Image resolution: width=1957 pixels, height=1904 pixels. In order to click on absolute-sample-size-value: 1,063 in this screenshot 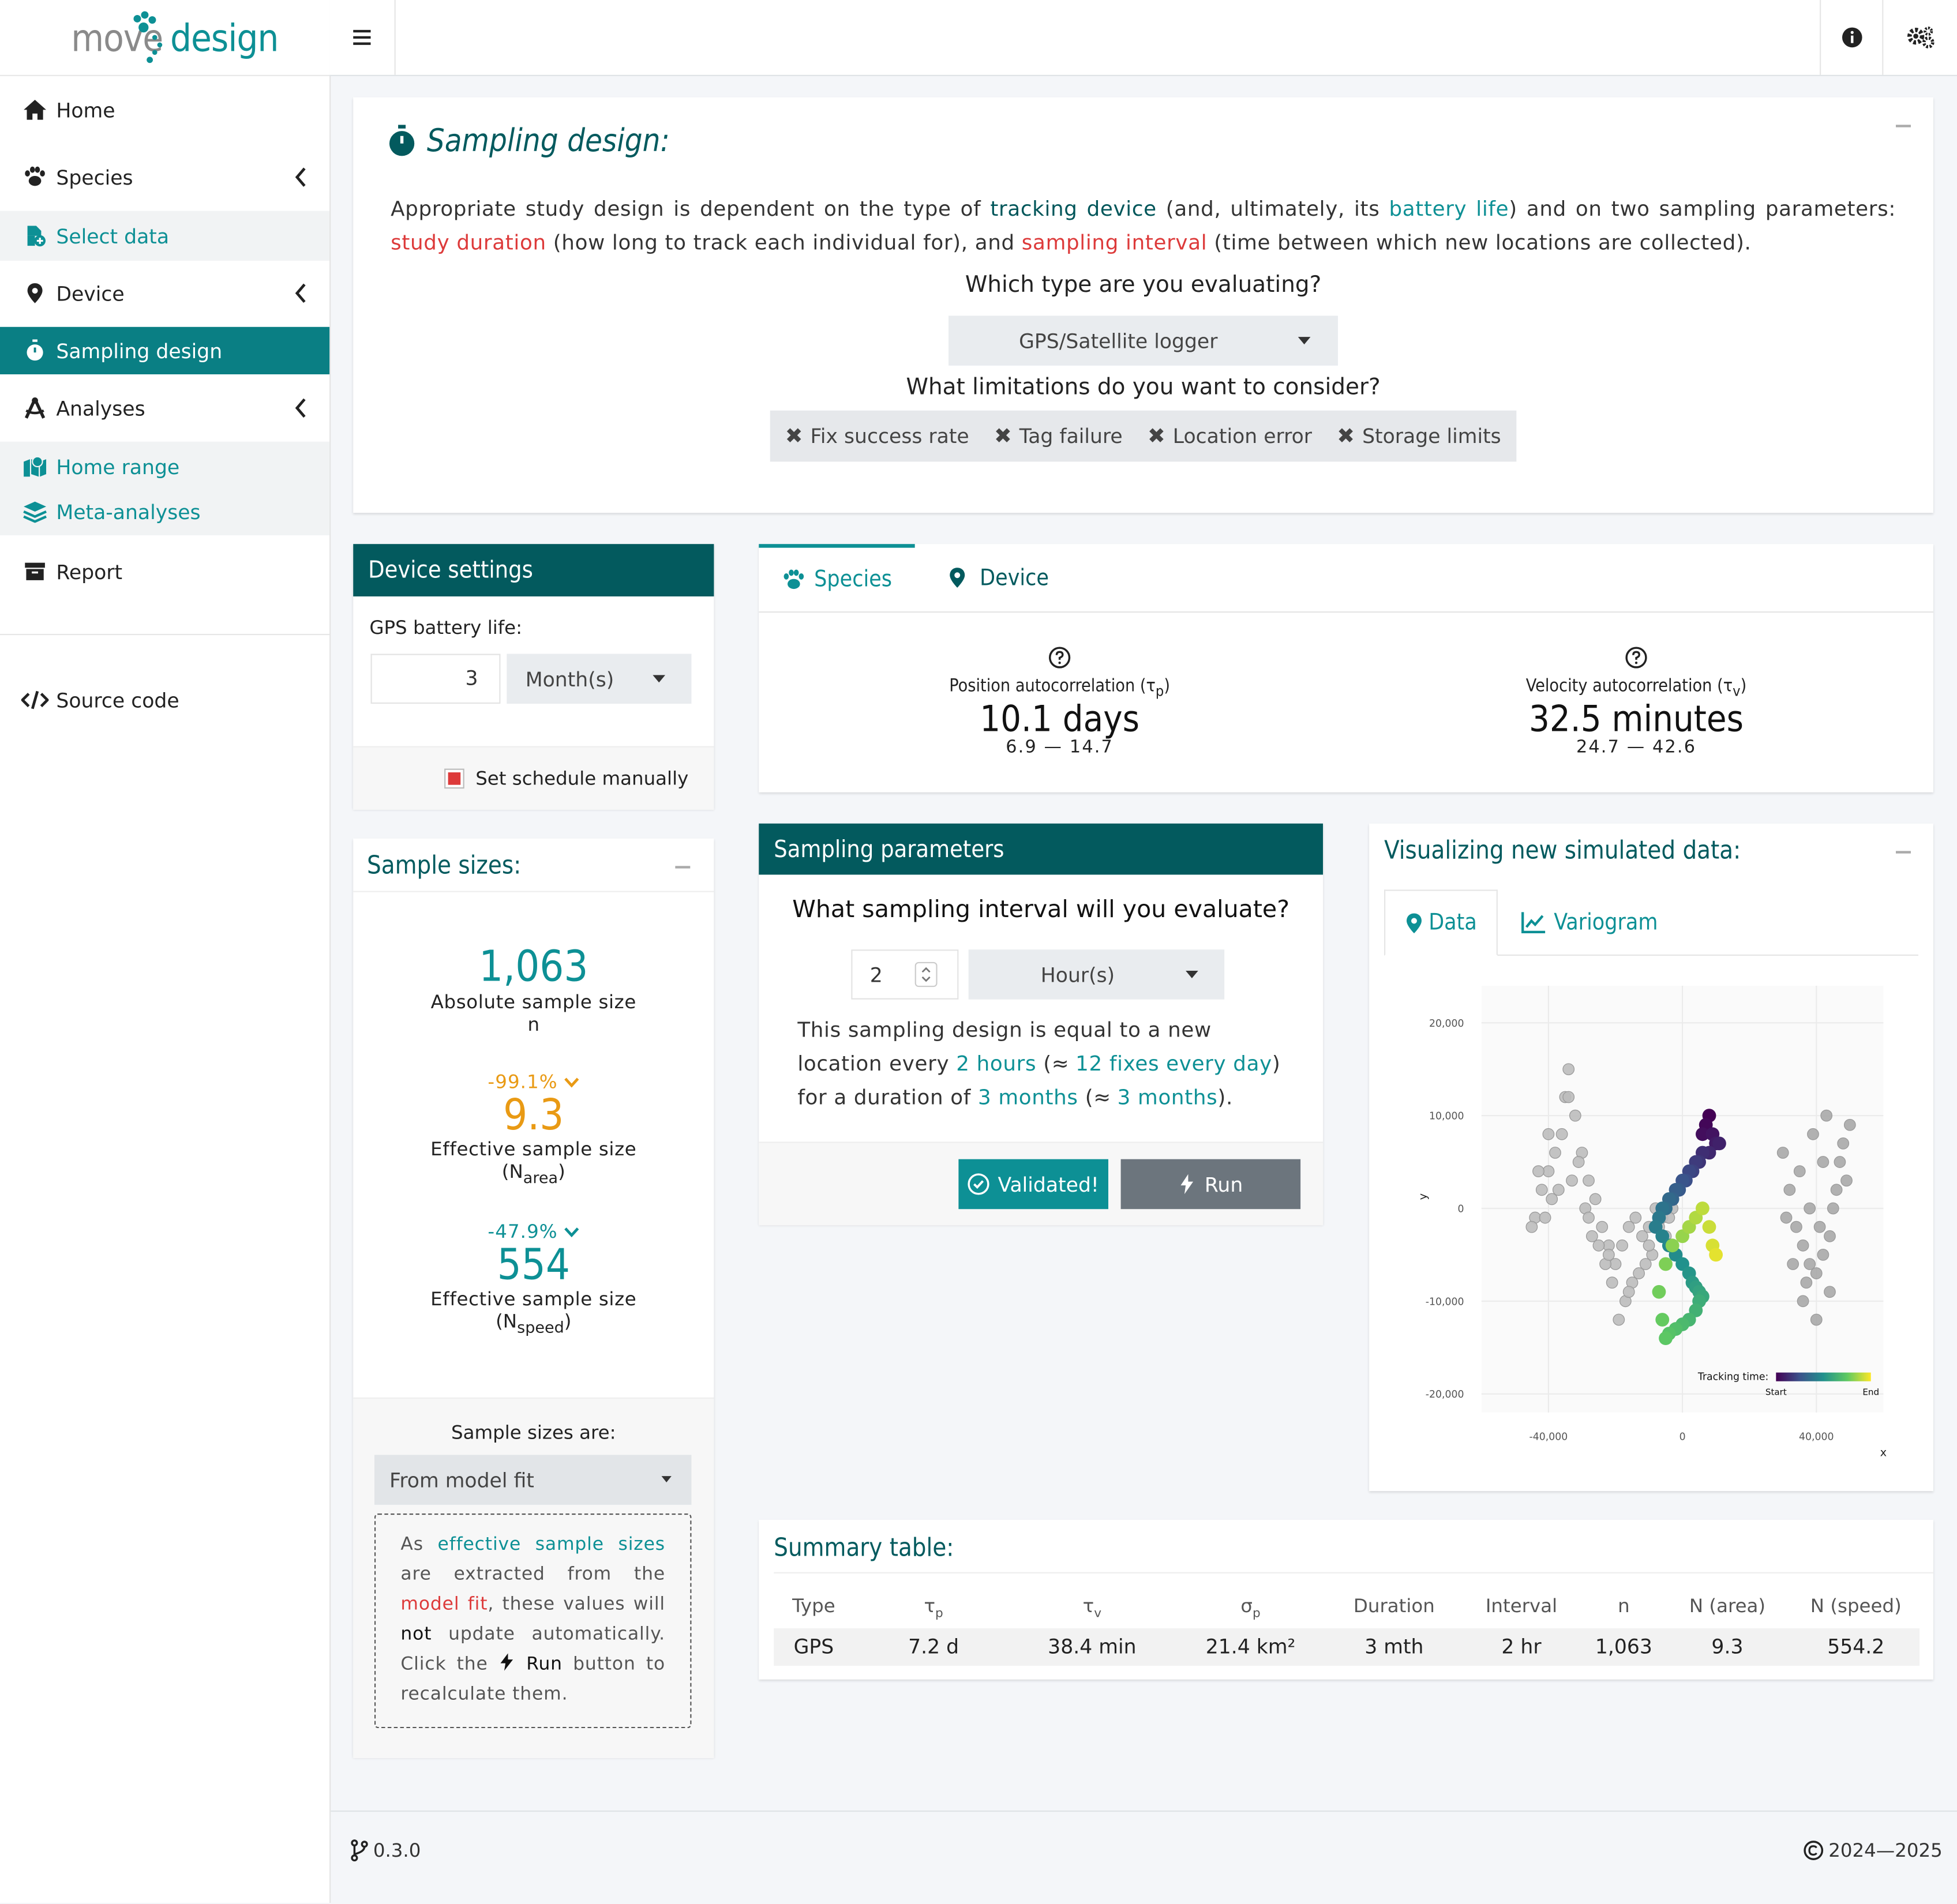, I will do `click(533, 967)`.